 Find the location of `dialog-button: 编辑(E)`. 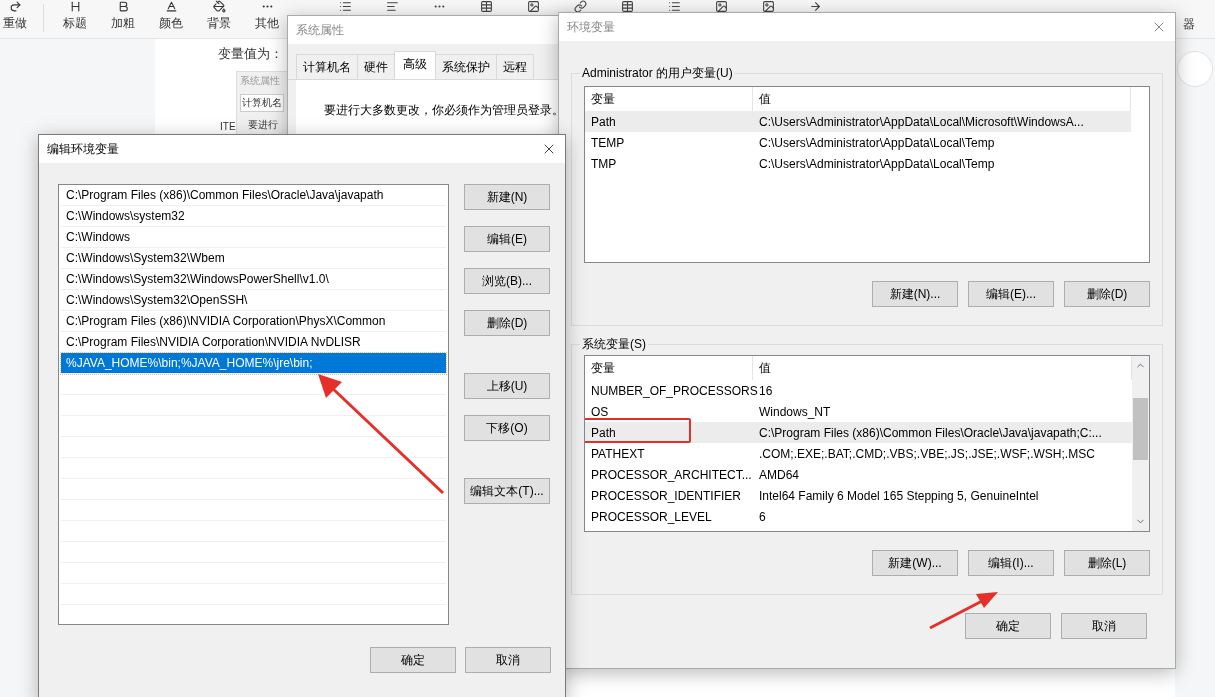

dialog-button: 编辑(E) is located at coordinates (507, 239).